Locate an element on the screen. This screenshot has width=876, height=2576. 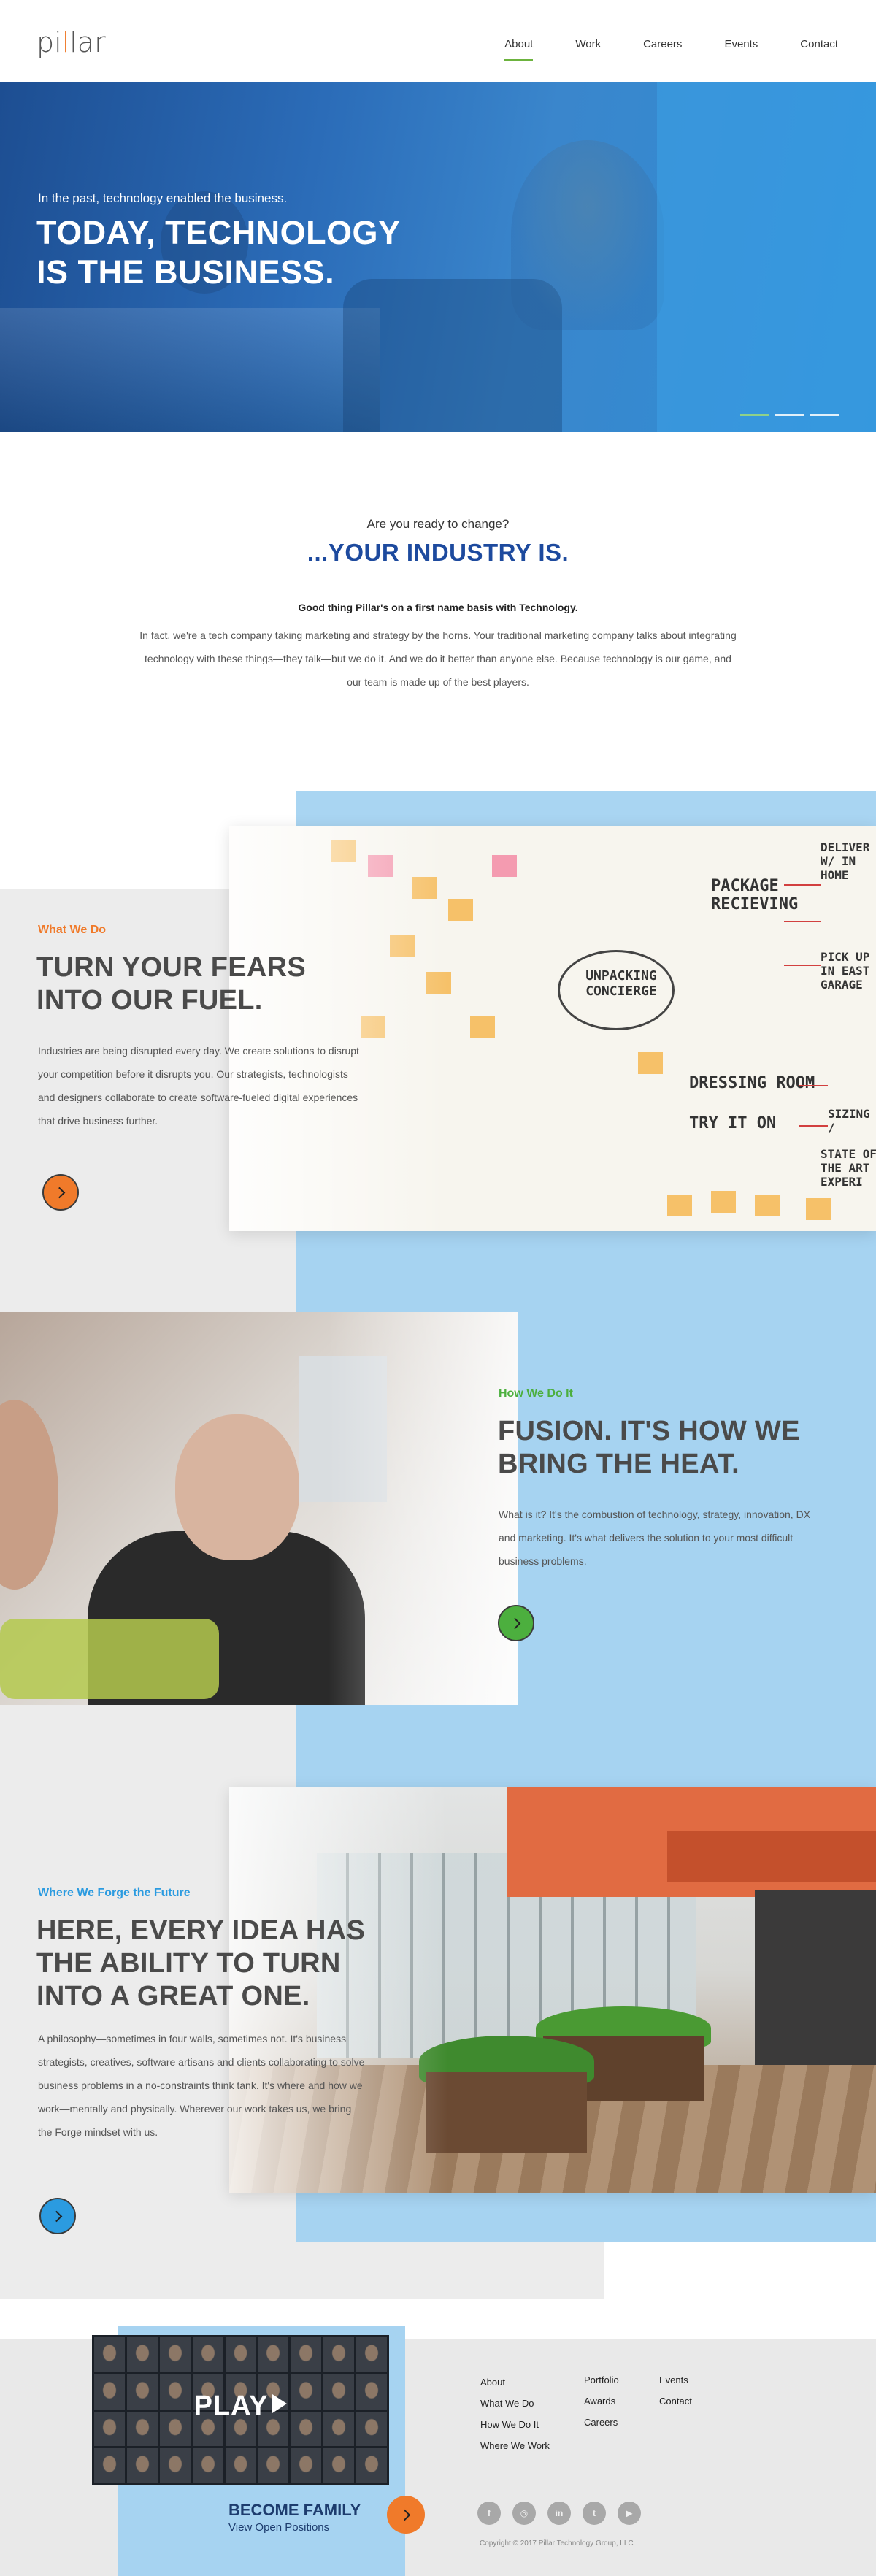
how-we-do-it-eyebrow: How We Do It is located at coordinates (536, 1393).